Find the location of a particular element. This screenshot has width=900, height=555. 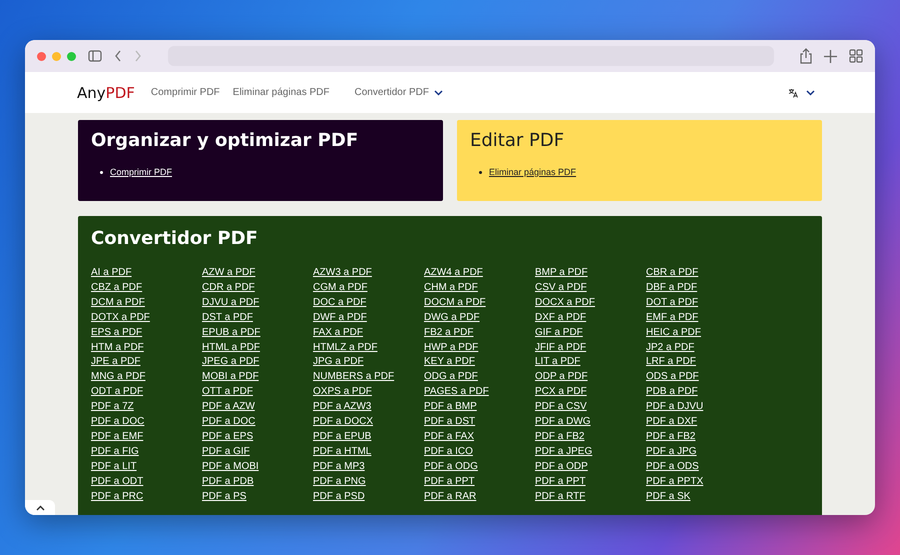

converter-link: AZW3 a PDF is located at coordinates (342, 273).